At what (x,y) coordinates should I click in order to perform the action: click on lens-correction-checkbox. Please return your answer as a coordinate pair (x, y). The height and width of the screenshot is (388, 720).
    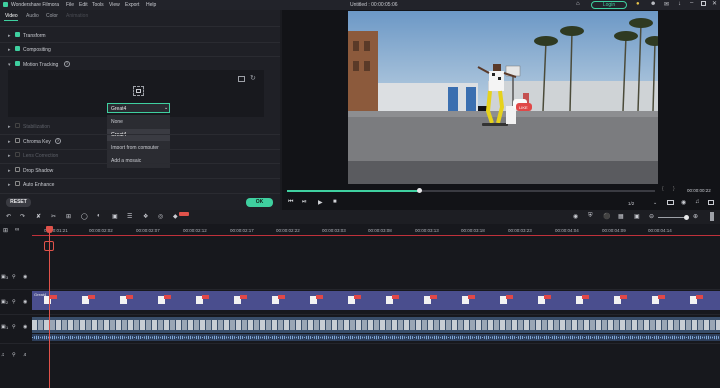
    Looking at the image, I should click on (17, 154).